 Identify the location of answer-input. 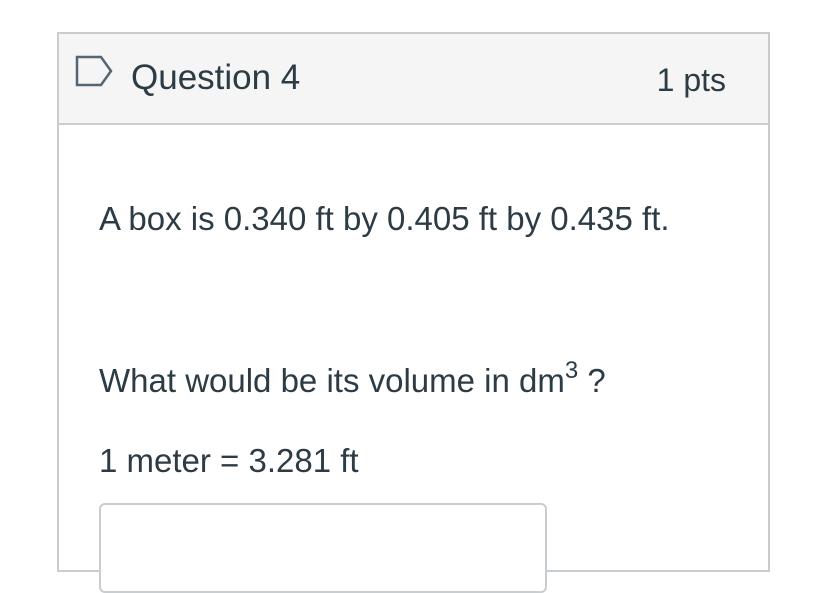
(323, 548).